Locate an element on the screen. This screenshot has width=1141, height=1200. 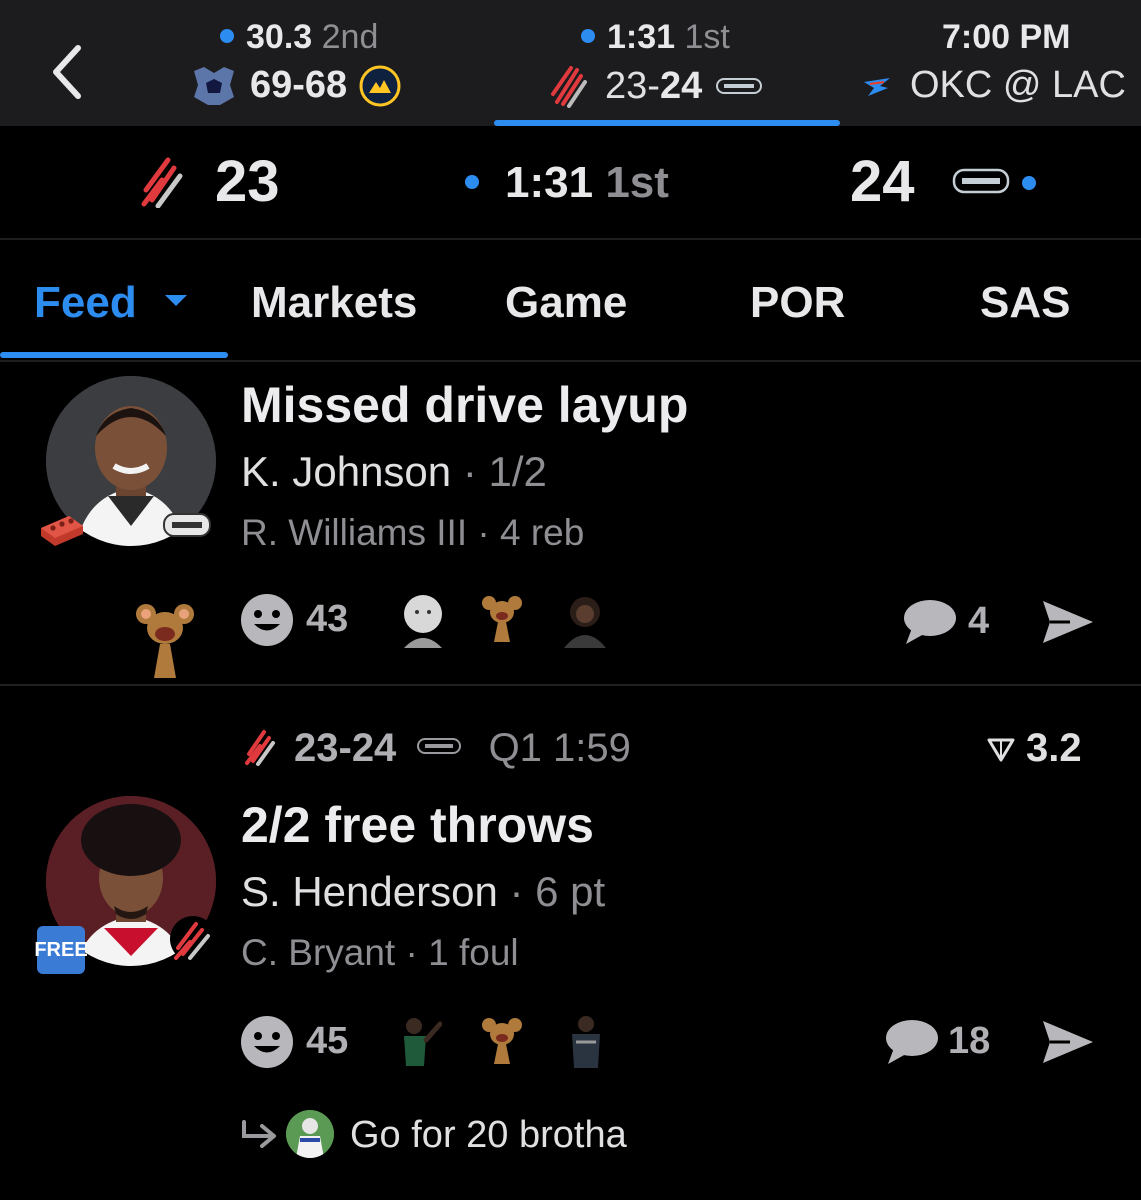
game-status: 1:31 1st is located at coordinates (655, 37).